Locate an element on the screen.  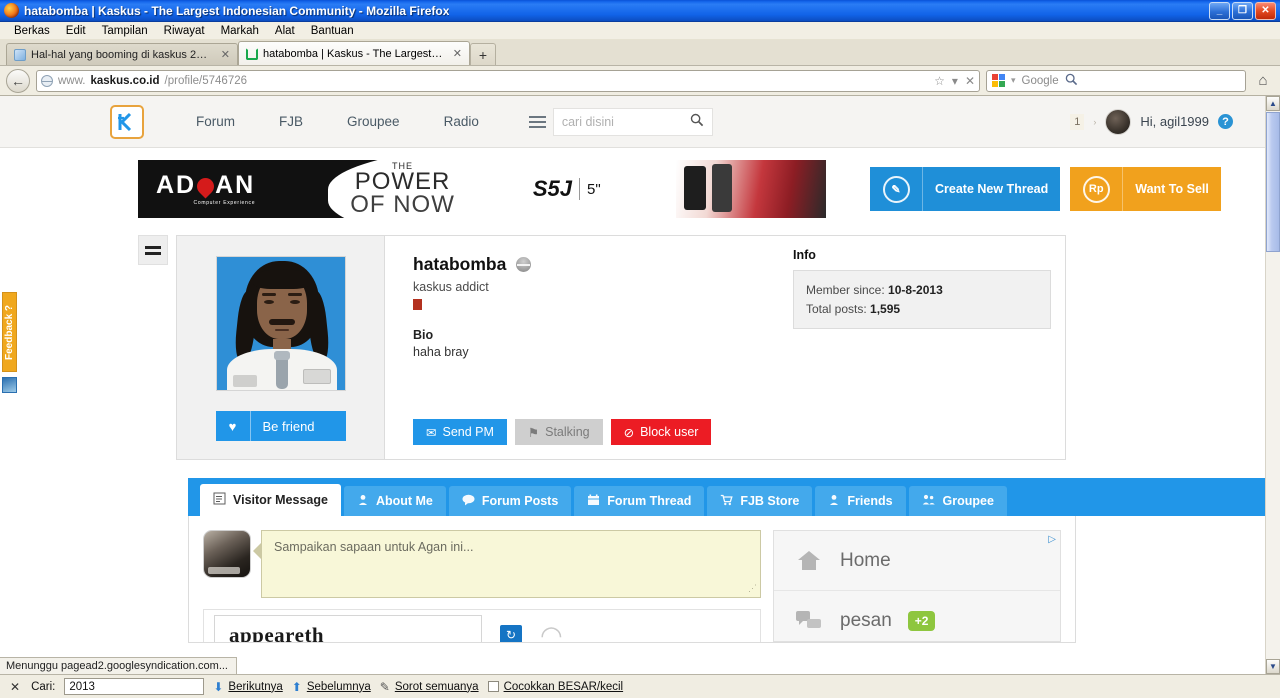
url-bar: www. kaskus.co.id/profile/5746726 ☆ ▾ ✕ is located at coordinates (508, 80).